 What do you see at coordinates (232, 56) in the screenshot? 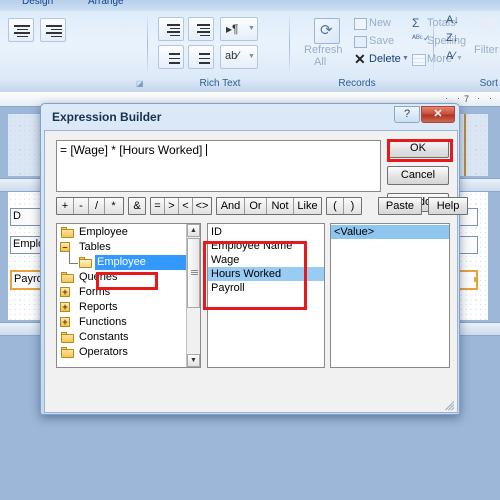
I see `highlight-icon: ab⁄` at bounding box center [232, 56].